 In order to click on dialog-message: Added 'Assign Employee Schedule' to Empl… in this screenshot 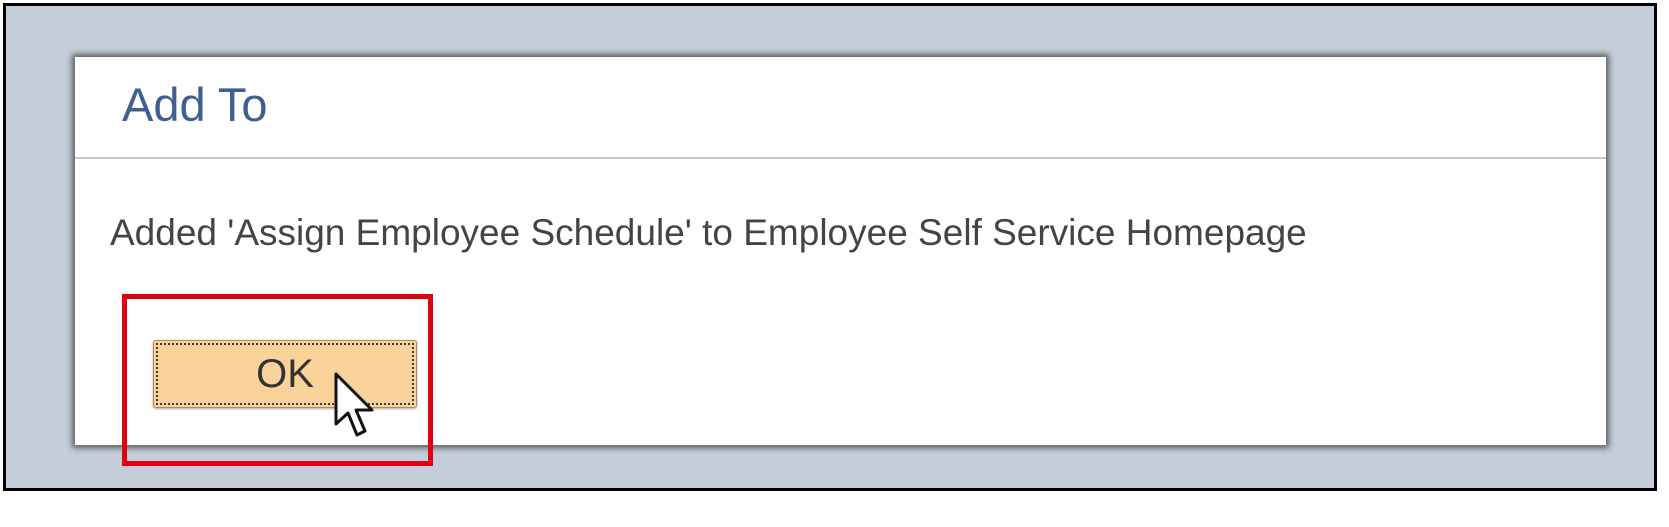, I will do `click(708, 232)`.